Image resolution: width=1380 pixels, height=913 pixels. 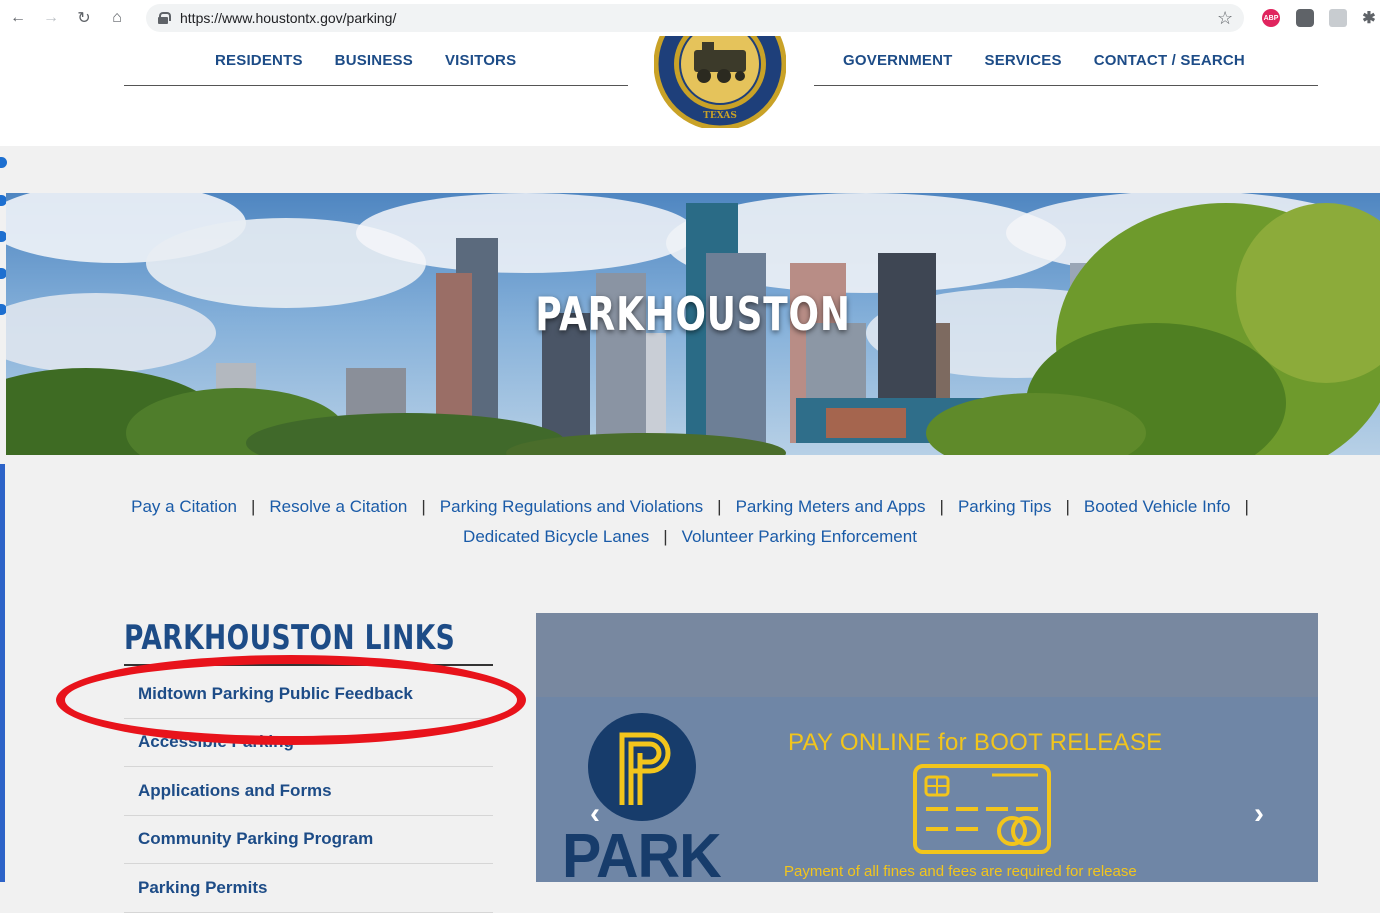 I want to click on link-parking-tips: Parking Tips, so click(x=1005, y=506).